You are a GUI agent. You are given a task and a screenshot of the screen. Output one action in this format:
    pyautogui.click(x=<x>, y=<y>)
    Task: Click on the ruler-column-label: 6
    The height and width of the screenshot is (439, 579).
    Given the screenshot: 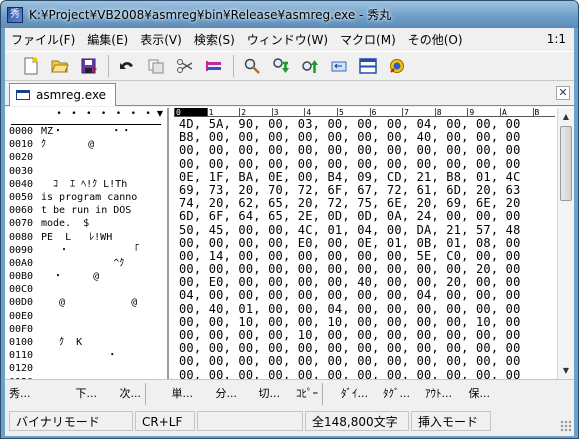 What is the action you would take?
    pyautogui.click(x=386, y=112)
    